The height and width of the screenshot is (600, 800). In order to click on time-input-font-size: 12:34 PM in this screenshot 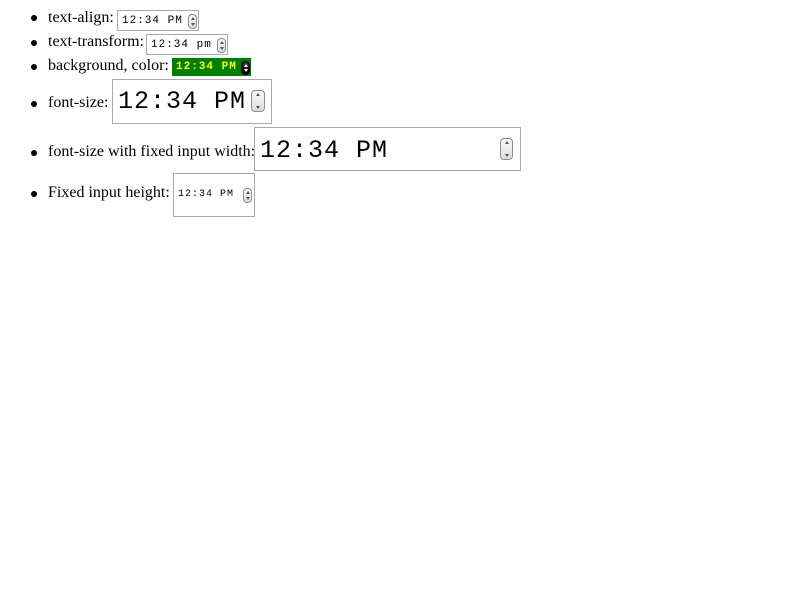, I will do `click(192, 101)`.